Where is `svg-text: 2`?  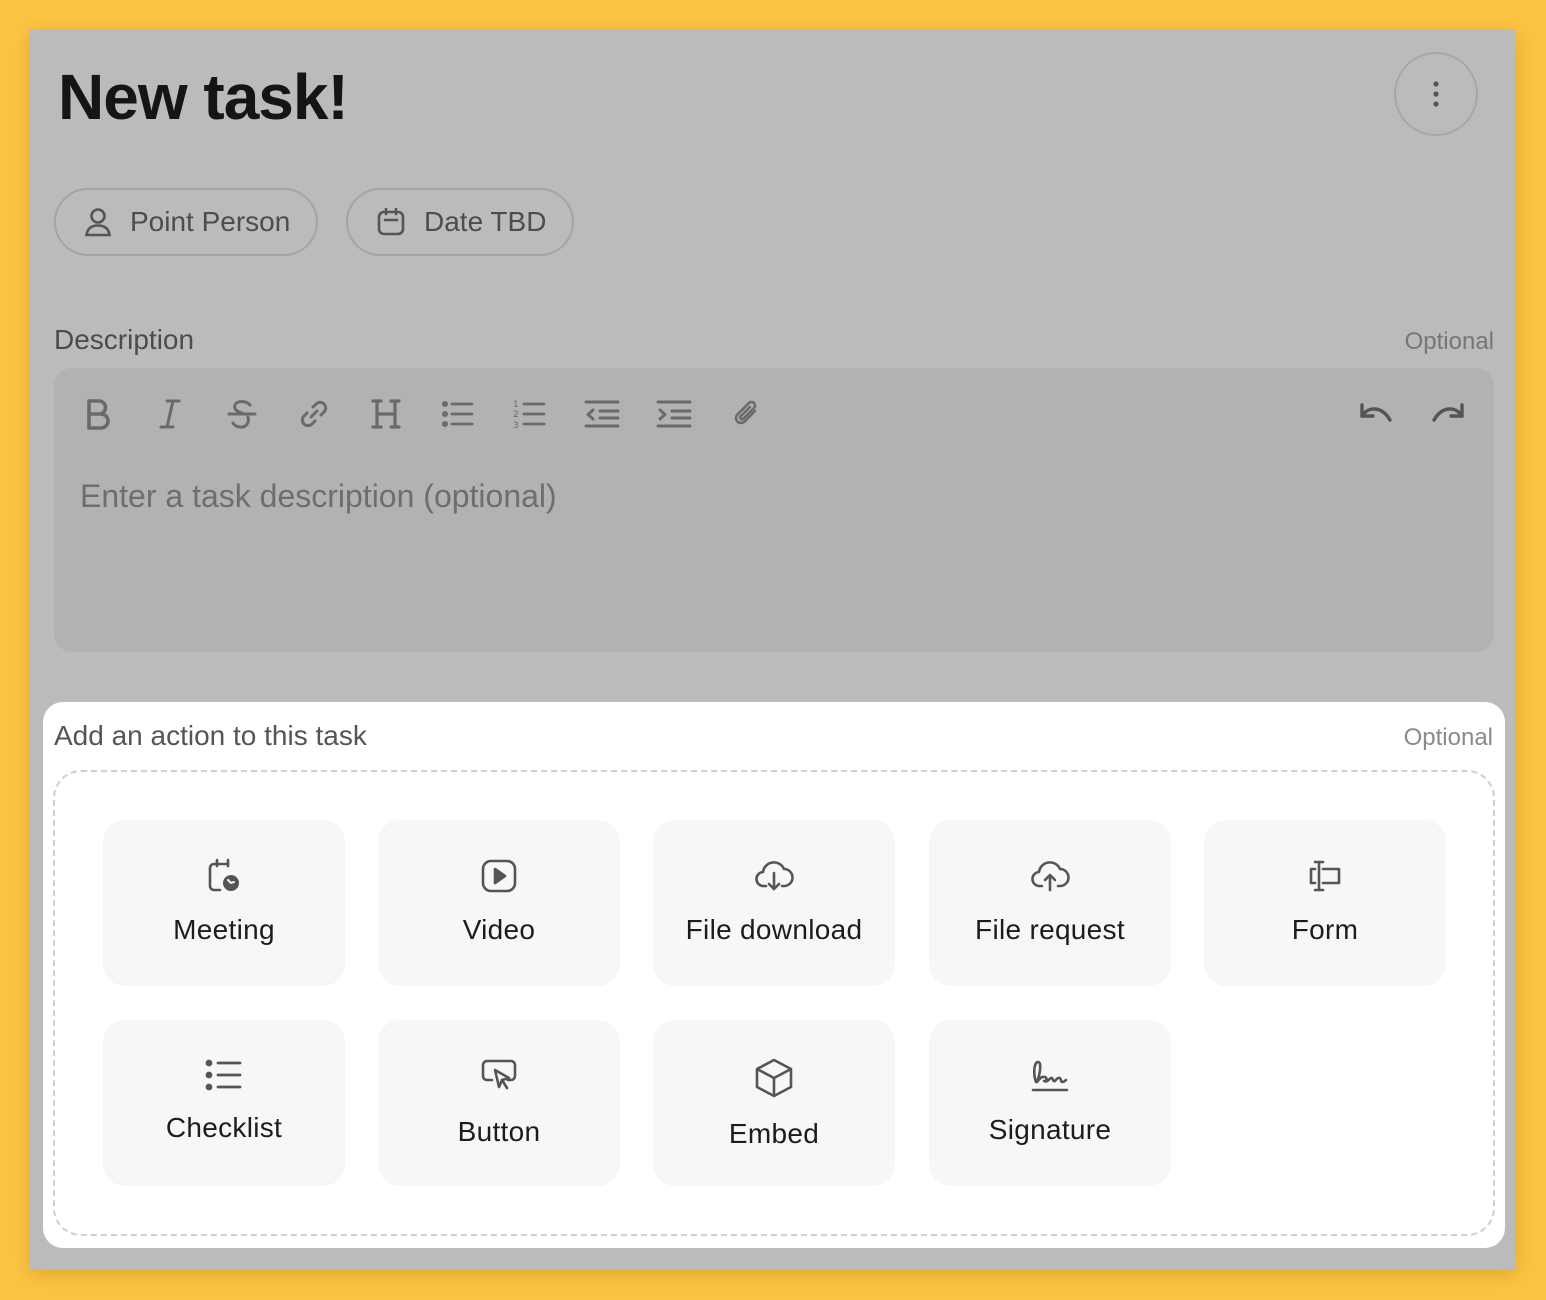 svg-text: 2 is located at coordinates (516, 415).